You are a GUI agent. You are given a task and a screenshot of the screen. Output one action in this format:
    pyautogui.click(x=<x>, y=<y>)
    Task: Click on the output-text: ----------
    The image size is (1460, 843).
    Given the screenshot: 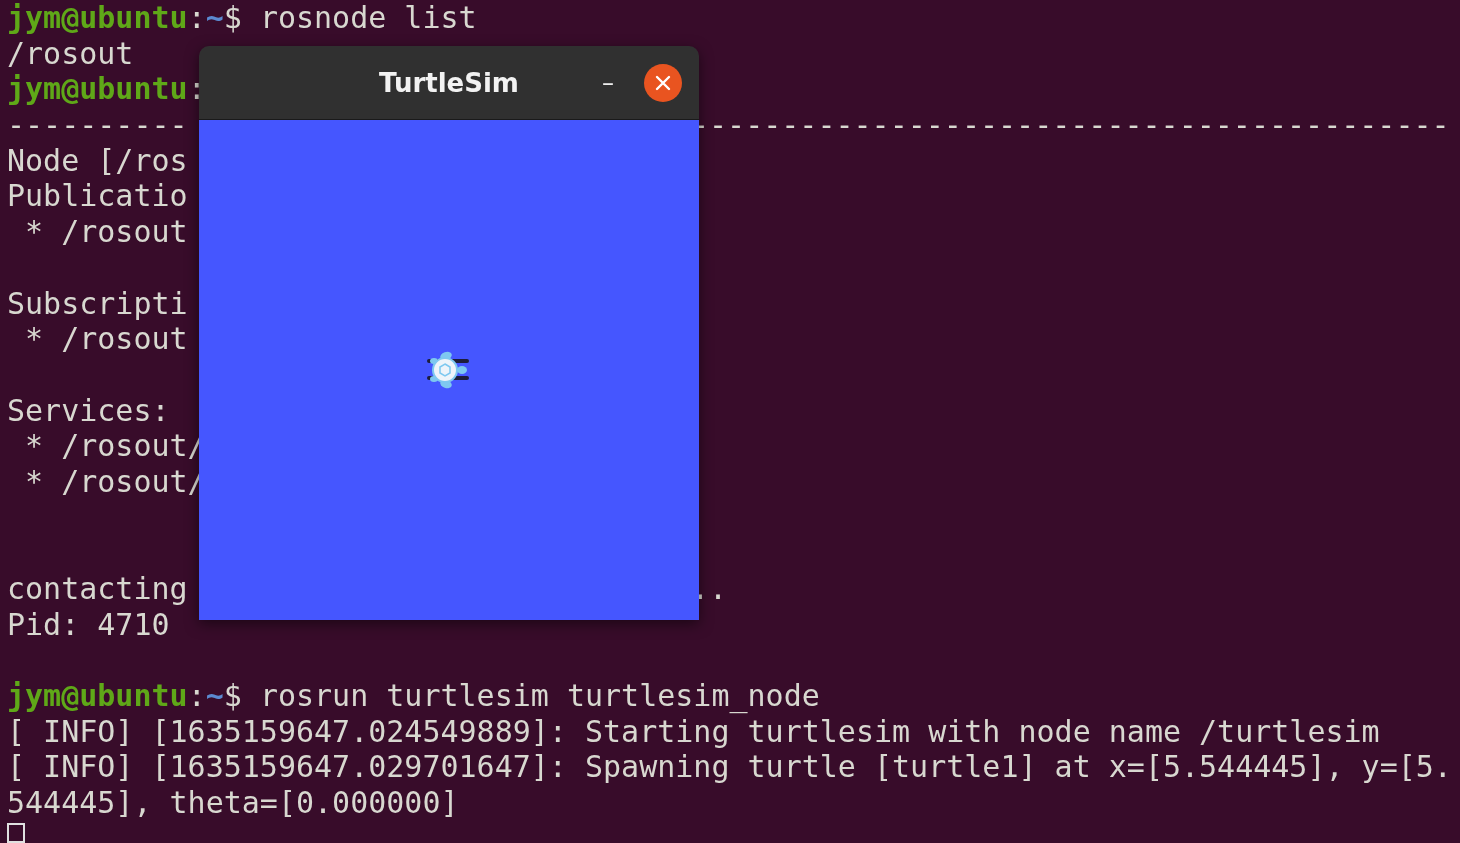 What is the action you would take?
    pyautogui.click(x=97, y=125)
    